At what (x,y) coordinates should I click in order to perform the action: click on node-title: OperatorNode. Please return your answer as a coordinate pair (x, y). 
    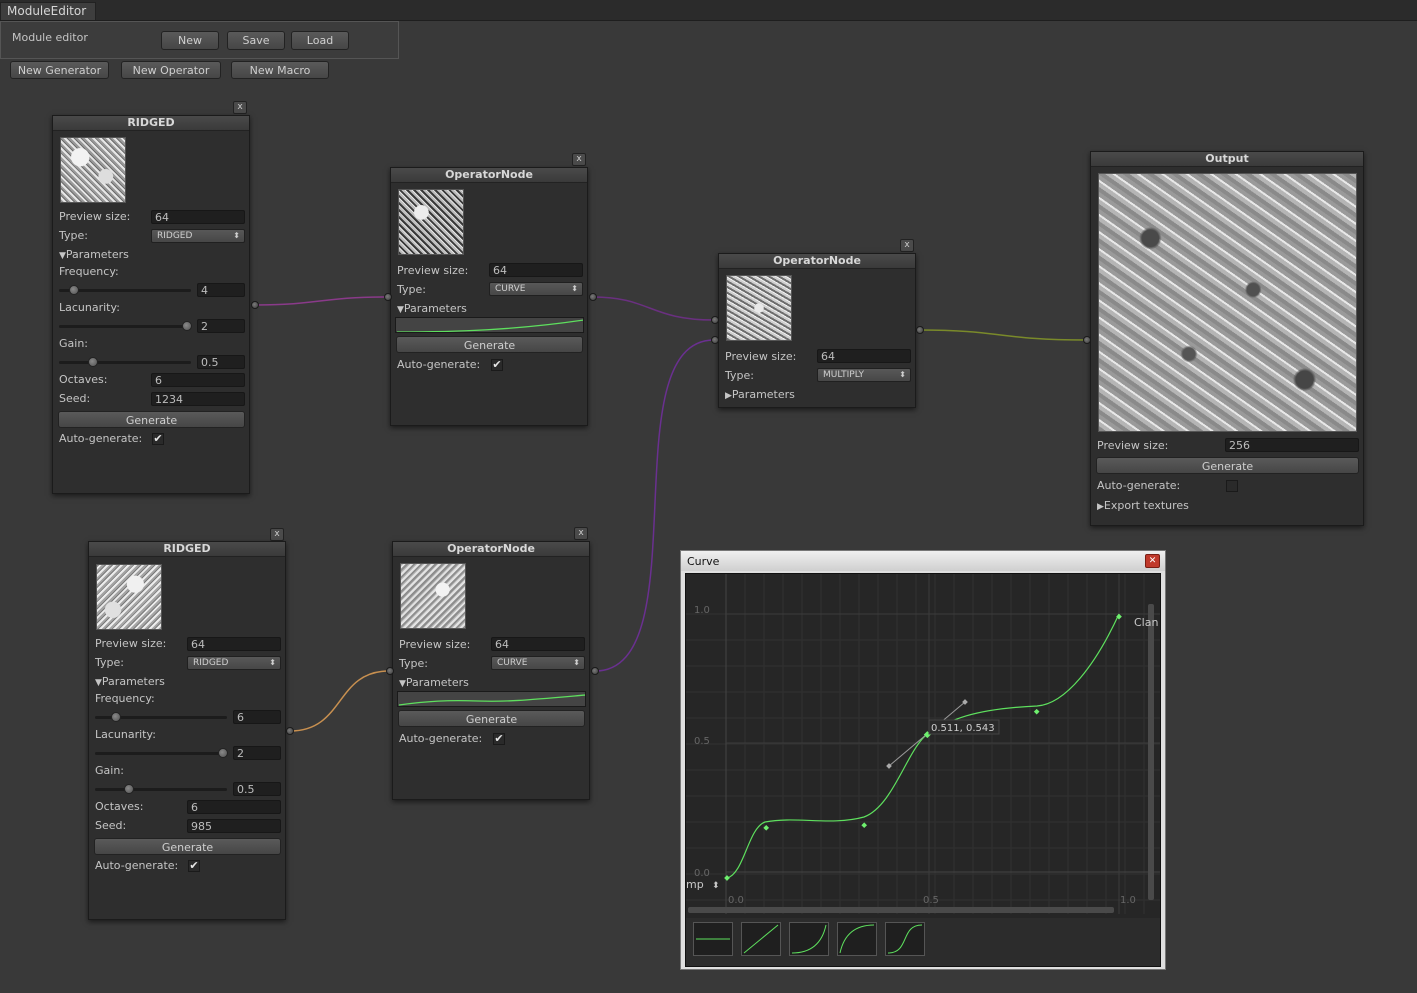
    Looking at the image, I should click on (489, 175).